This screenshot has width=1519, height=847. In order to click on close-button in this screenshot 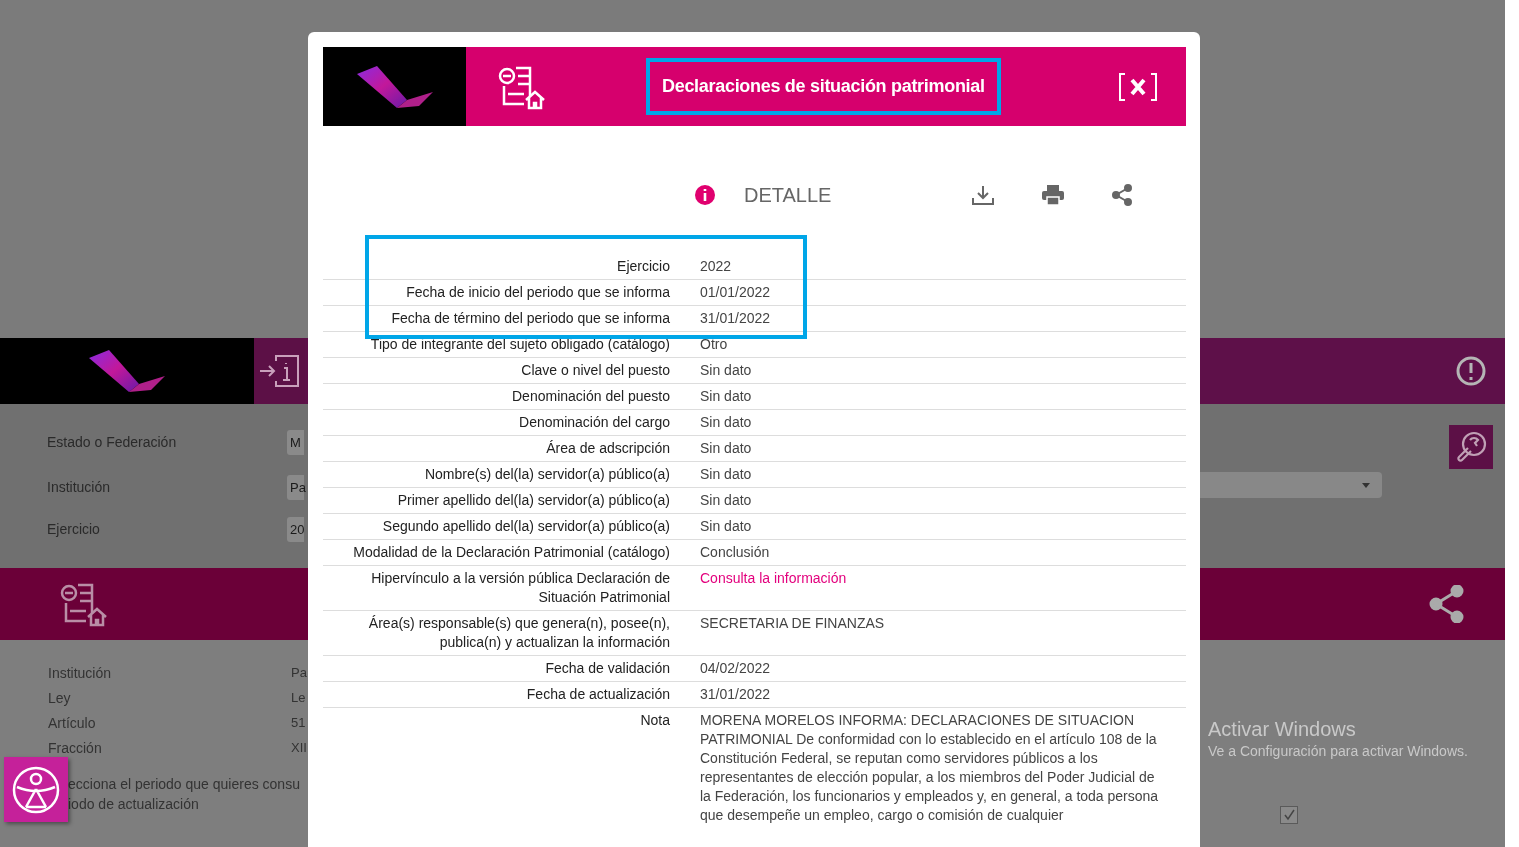, I will do `click(1138, 86)`.